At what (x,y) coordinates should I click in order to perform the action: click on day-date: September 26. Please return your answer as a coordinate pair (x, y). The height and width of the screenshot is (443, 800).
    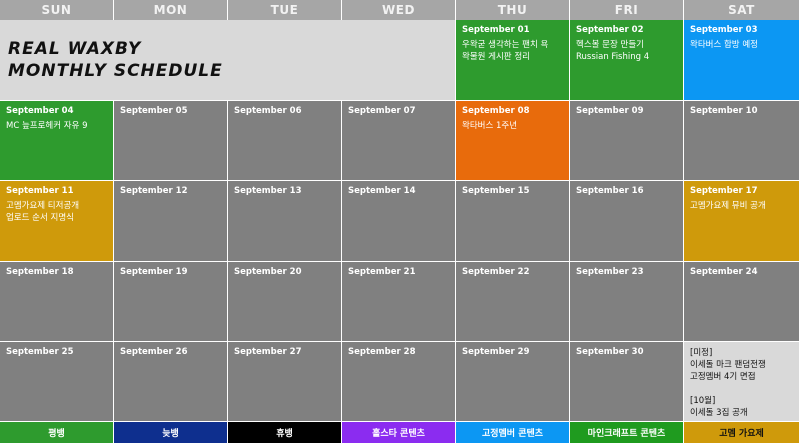
    Looking at the image, I should click on (154, 352).